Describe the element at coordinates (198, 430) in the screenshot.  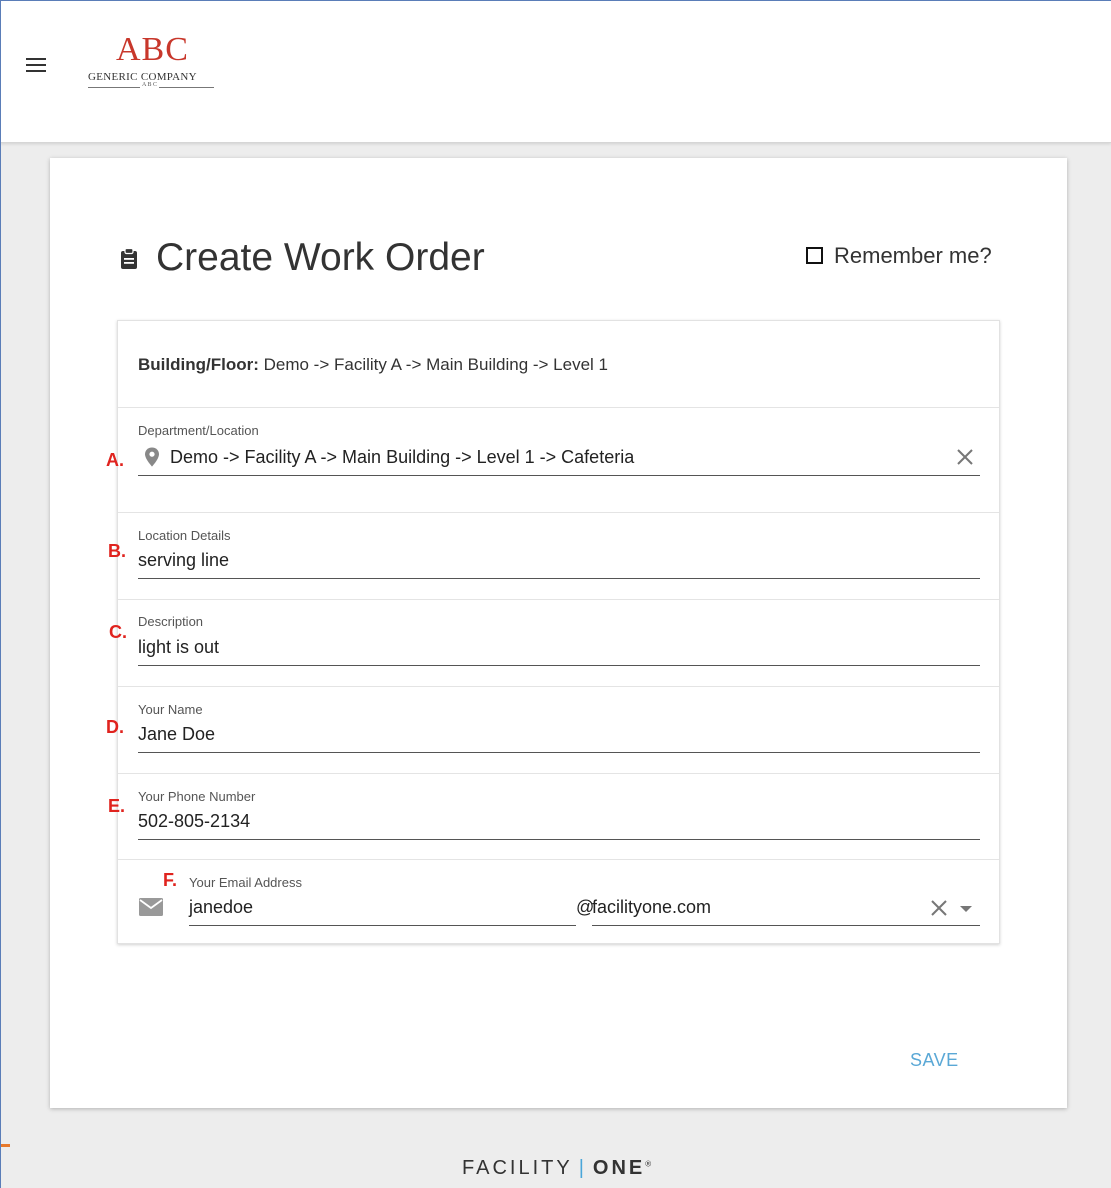
I see `department-location-label: Department/Location` at that location.